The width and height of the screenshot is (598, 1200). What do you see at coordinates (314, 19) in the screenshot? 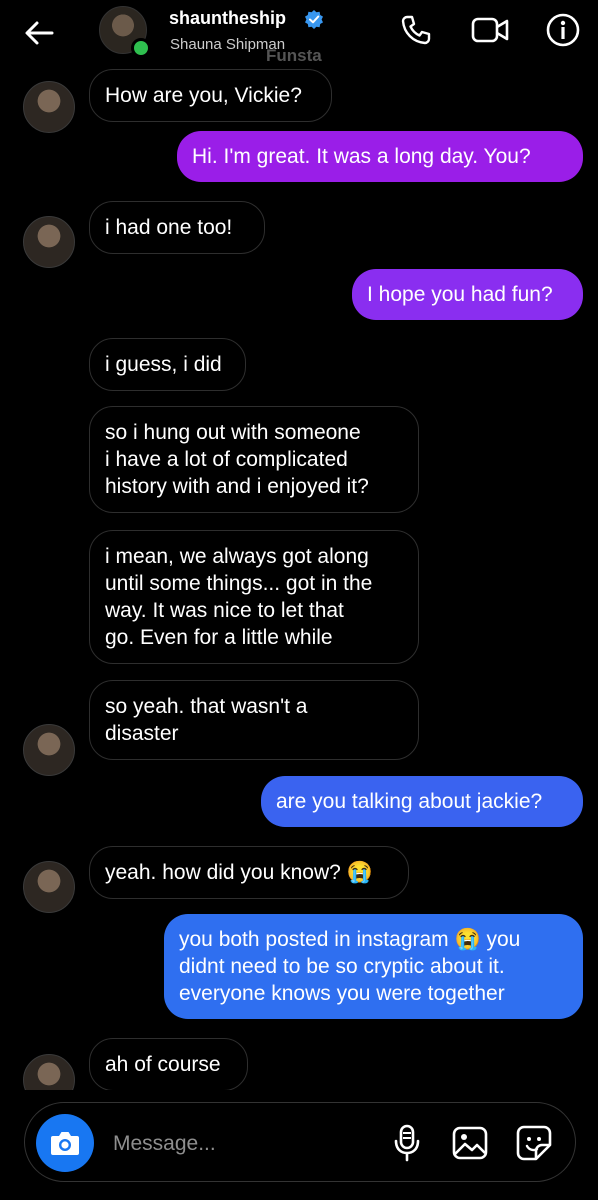
I see `verified-badge-icon` at bounding box center [314, 19].